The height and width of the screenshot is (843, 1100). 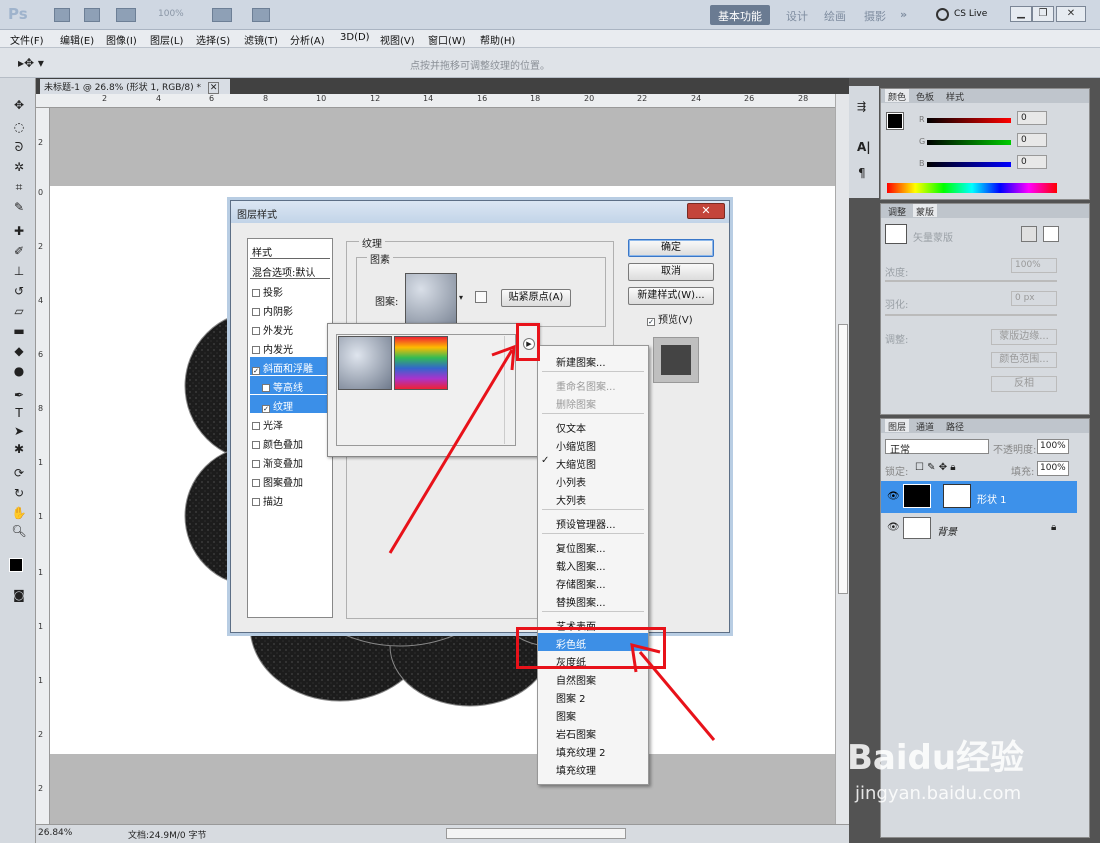 I want to click on watermark: Baidu经验 jingyan.baidu.com, so click(x=970, y=780).